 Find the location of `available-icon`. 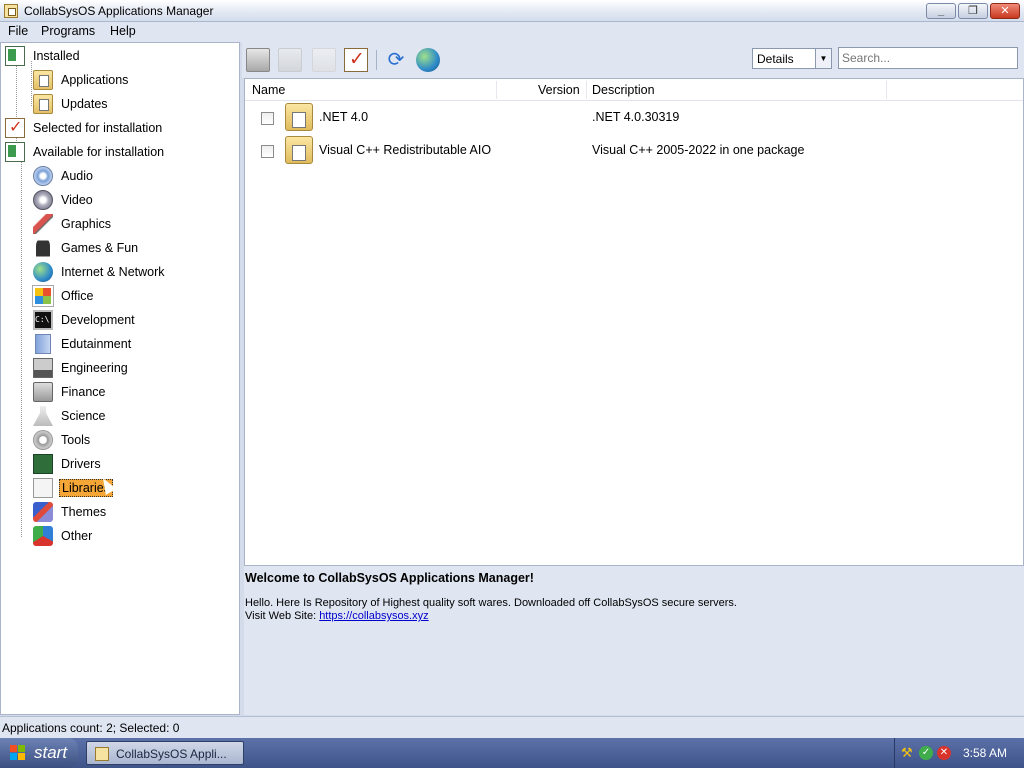

available-icon is located at coordinates (15, 152).